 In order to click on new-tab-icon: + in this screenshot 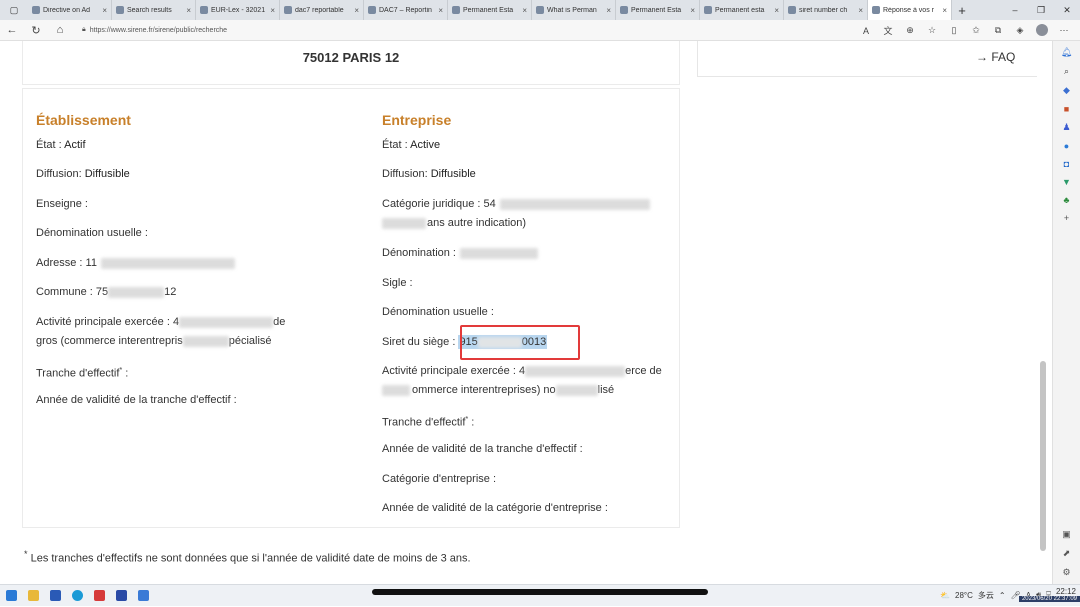, I will do `click(962, 10)`.